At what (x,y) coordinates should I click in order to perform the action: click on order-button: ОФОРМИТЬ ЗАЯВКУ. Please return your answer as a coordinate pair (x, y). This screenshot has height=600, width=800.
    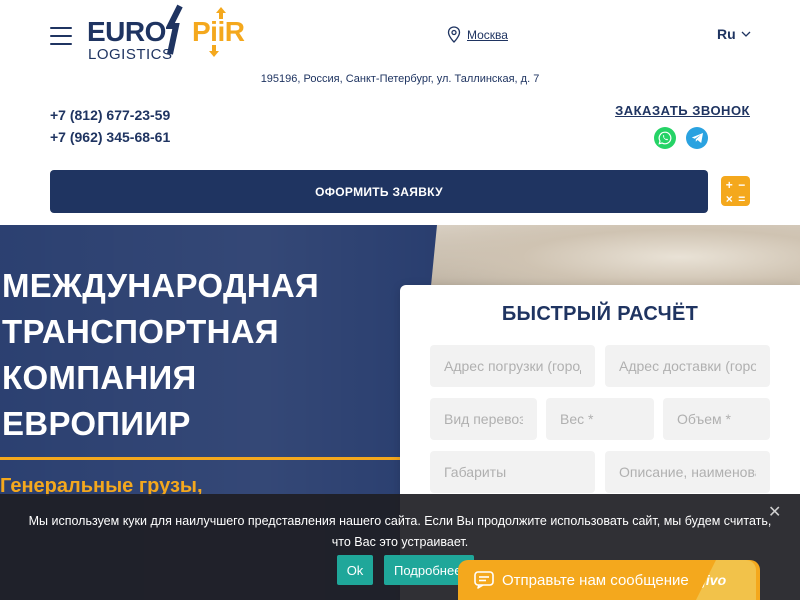
    Looking at the image, I should click on (379, 191).